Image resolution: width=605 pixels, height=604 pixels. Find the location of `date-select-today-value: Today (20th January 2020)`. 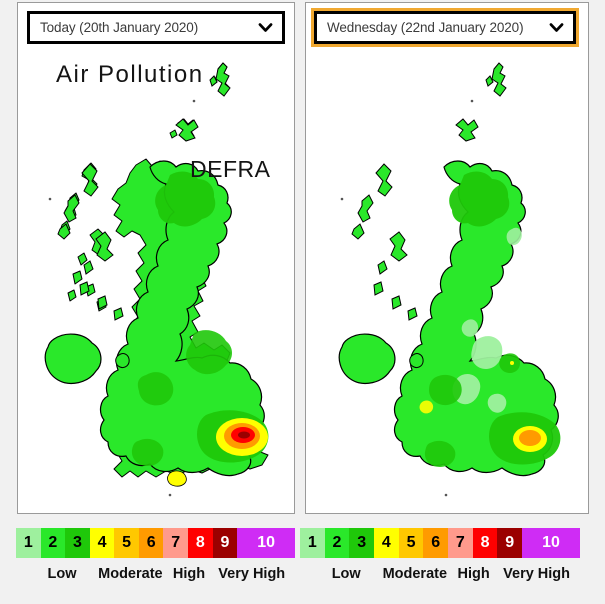

date-select-today-value: Today (20th January 2020) is located at coordinates (119, 27).